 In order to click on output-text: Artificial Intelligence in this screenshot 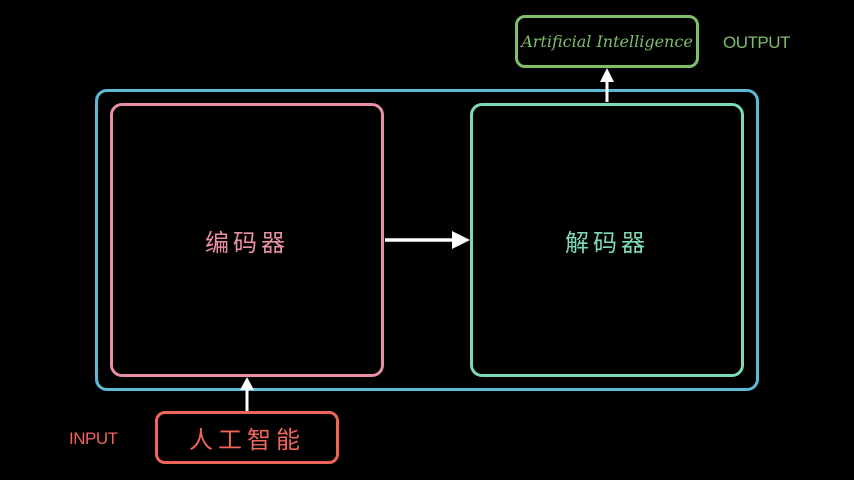, I will do `click(607, 41)`.